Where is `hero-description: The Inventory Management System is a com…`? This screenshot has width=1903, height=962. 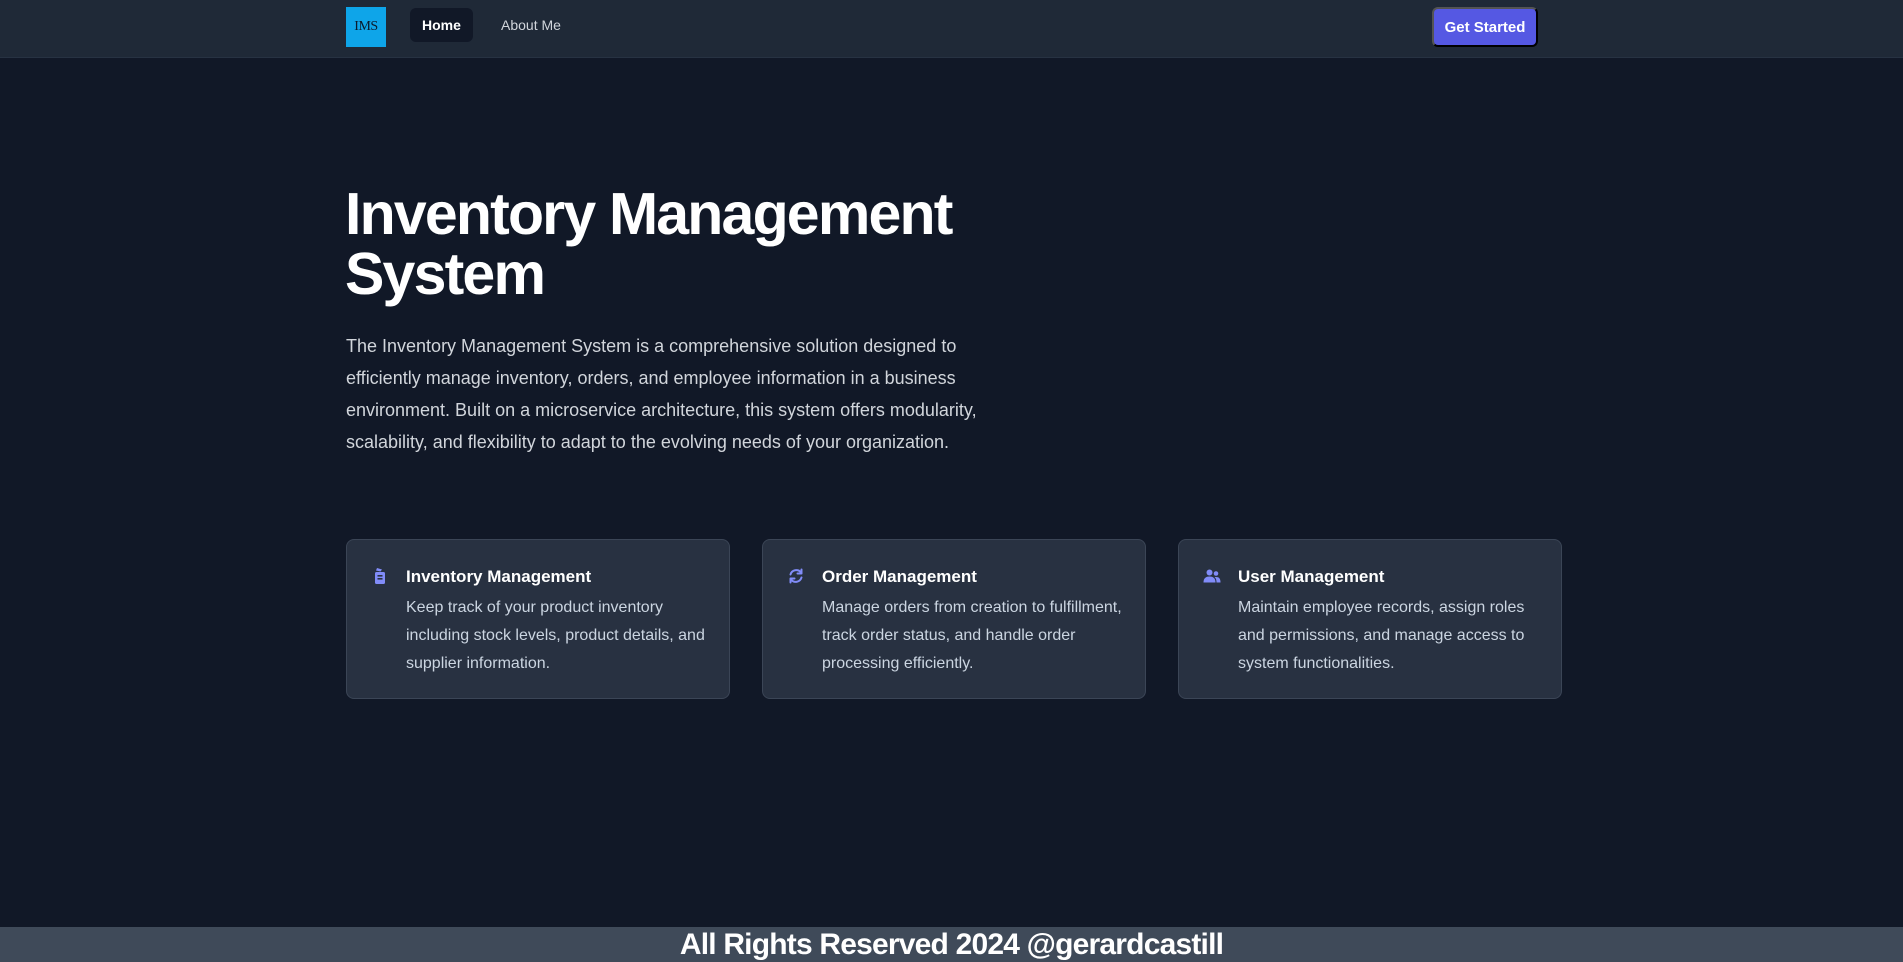 hero-description: The Inventory Management System is a com… is located at coordinates (661, 394).